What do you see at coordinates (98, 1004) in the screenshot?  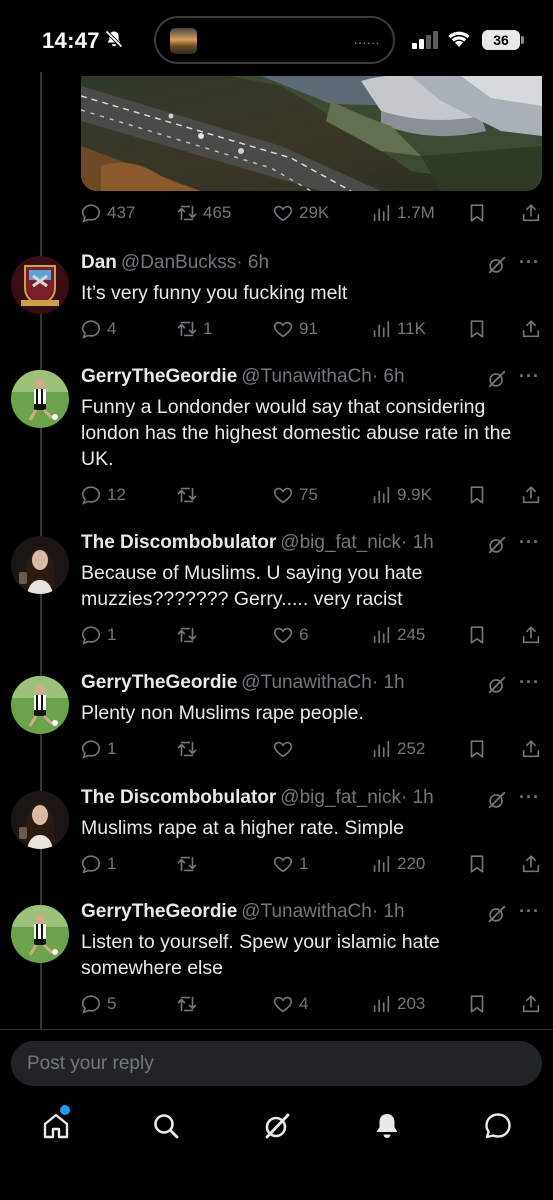 I see `reply-button: 5` at bounding box center [98, 1004].